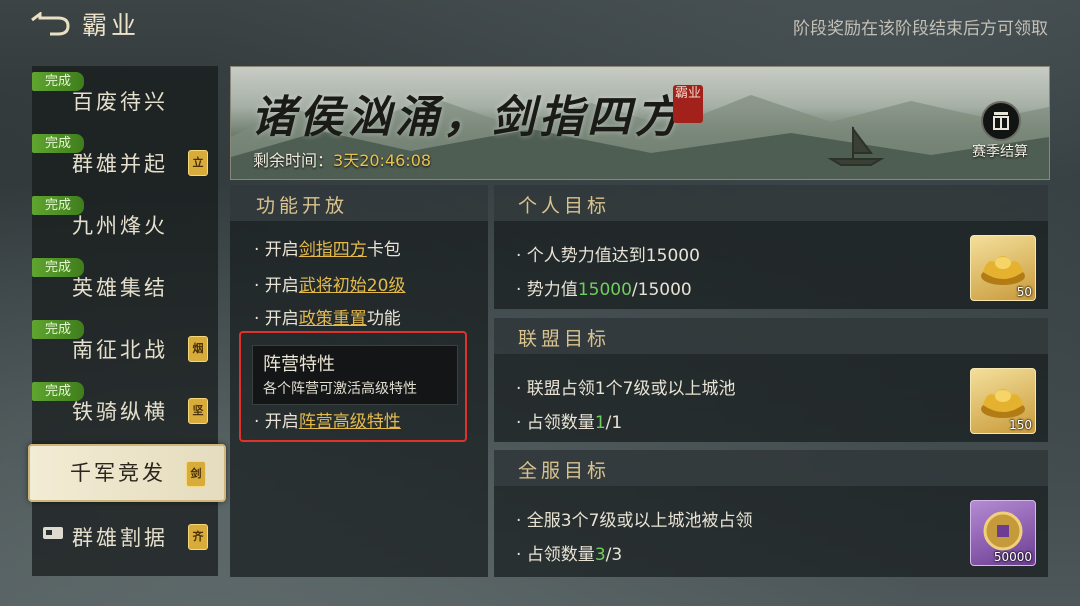  What do you see at coordinates (1024, 292) in the screenshot?
I see `reward-count: 50` at bounding box center [1024, 292].